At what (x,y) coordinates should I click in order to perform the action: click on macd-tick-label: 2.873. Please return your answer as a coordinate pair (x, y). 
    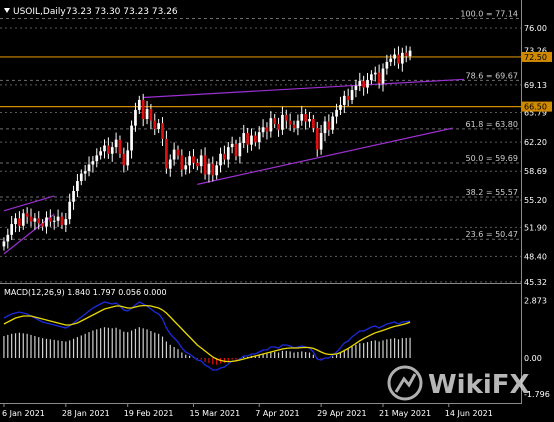
    Looking at the image, I should click on (535, 301).